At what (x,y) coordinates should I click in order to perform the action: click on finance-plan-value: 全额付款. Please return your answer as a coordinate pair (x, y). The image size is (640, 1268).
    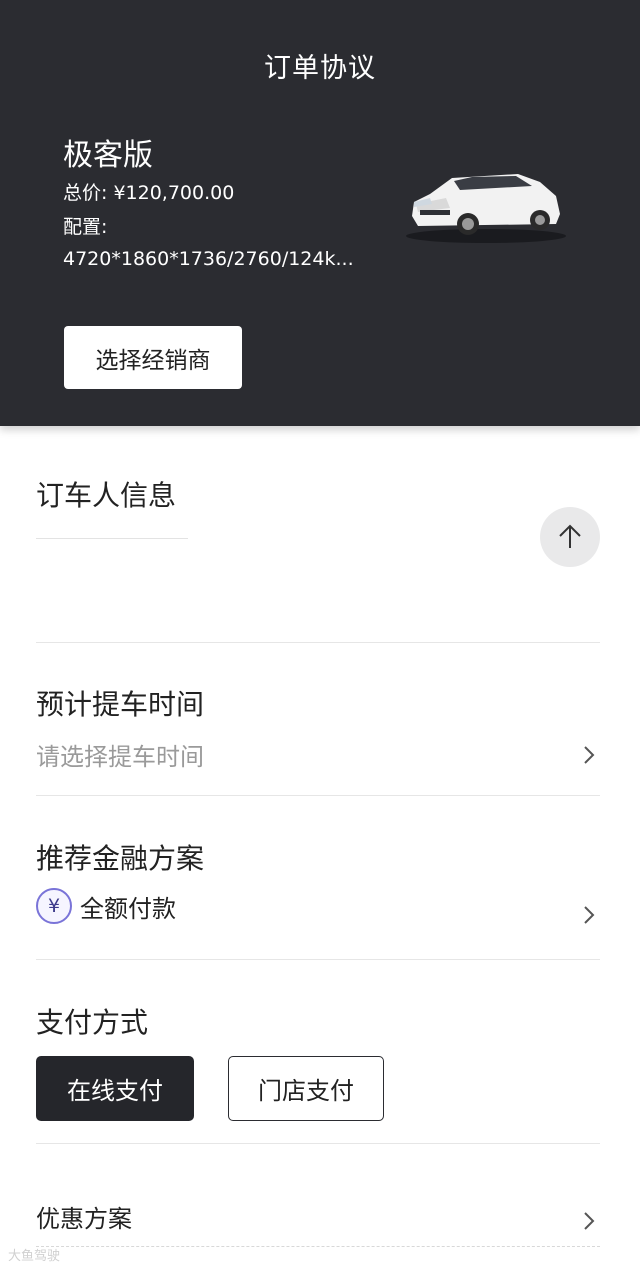
    Looking at the image, I should click on (128, 906).